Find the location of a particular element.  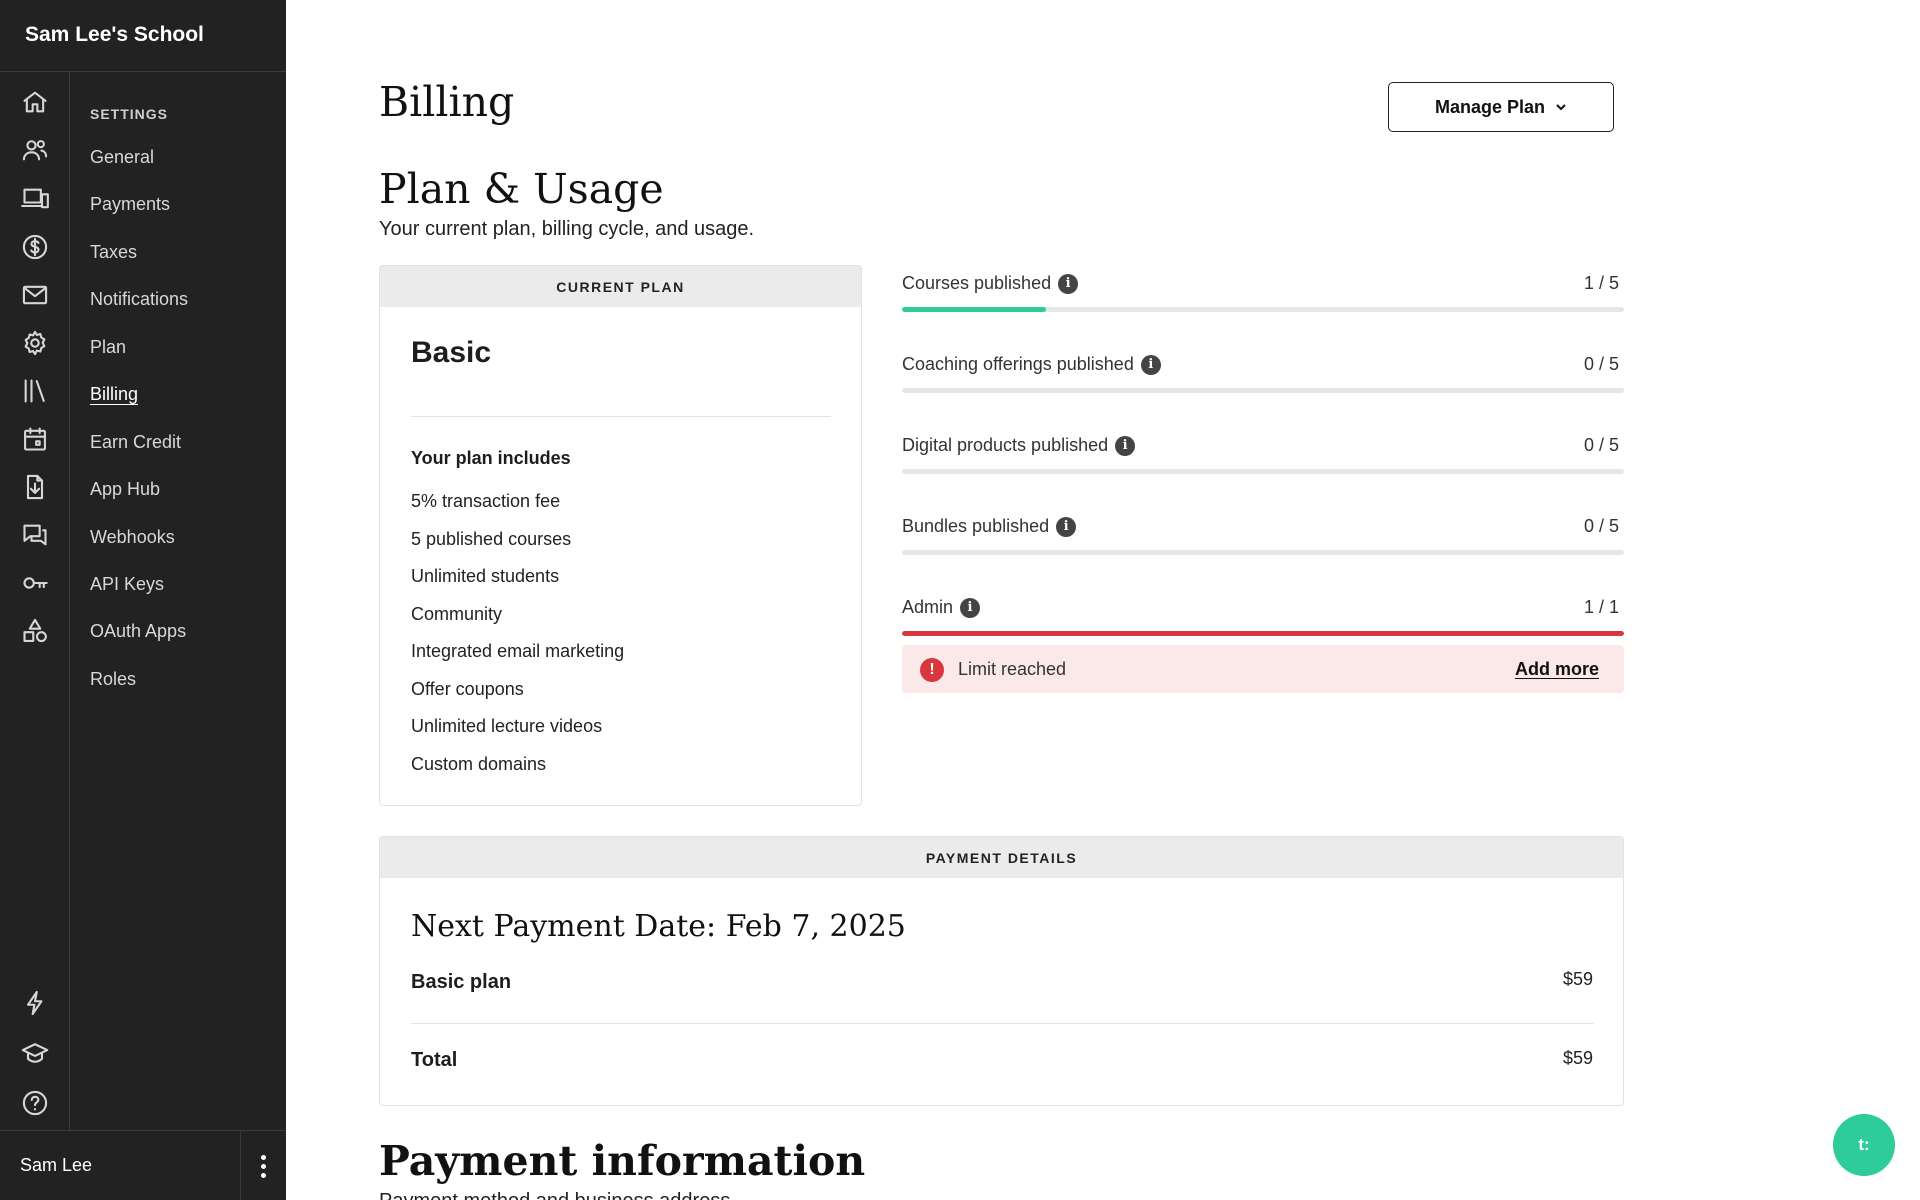

mail-icon is located at coordinates (35, 295).